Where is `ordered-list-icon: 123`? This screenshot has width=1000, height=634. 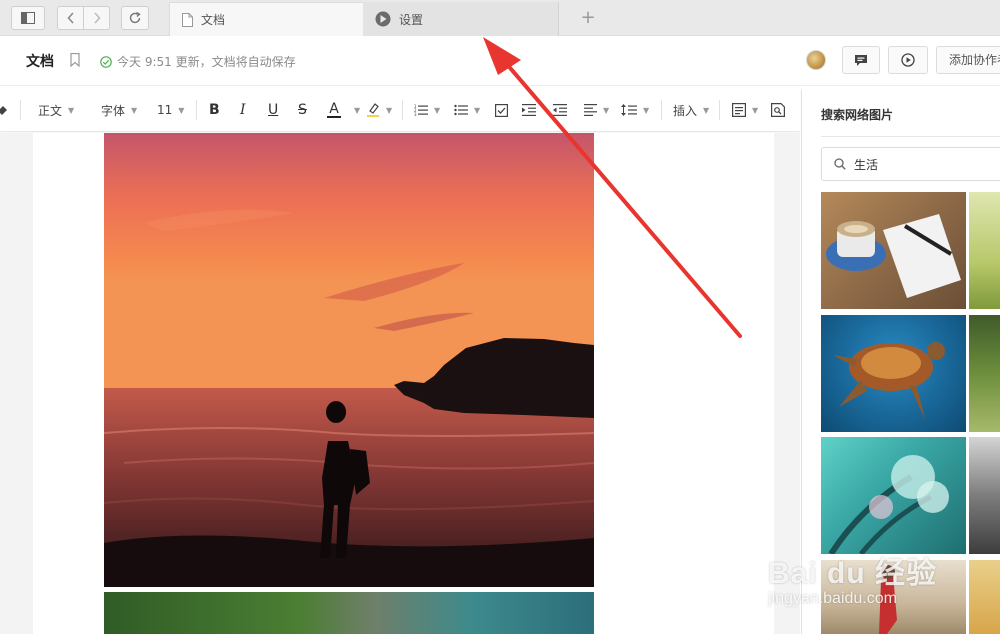 ordered-list-icon: 123 is located at coordinates (421, 110).